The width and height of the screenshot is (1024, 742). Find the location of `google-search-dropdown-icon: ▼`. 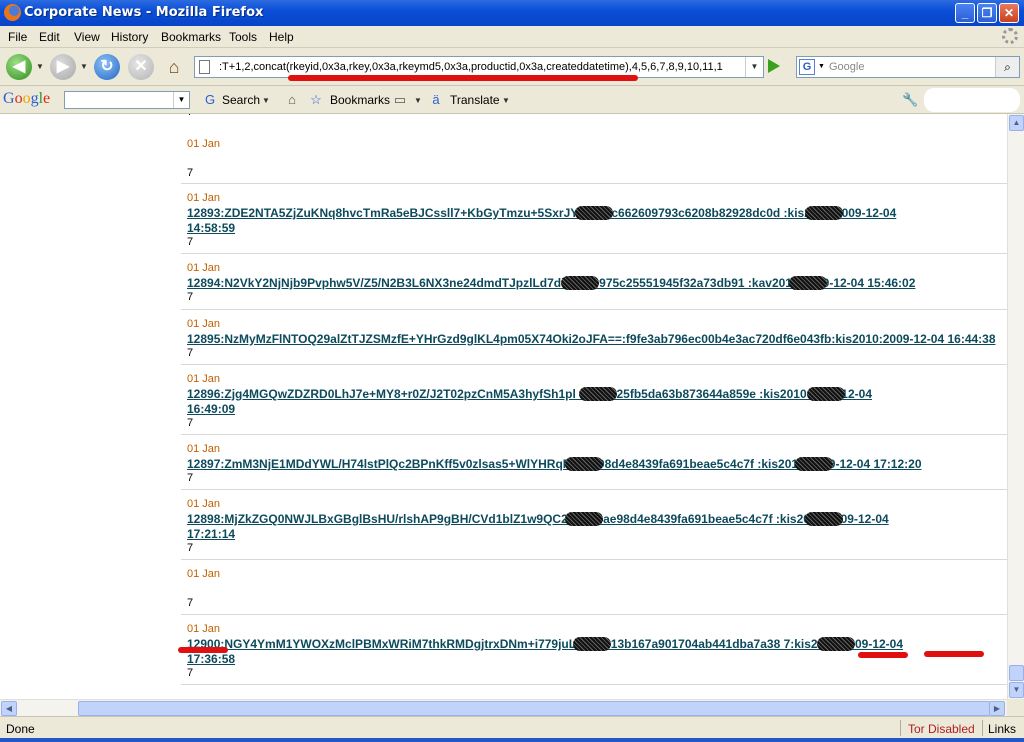

google-search-dropdown-icon: ▼ is located at coordinates (181, 100).